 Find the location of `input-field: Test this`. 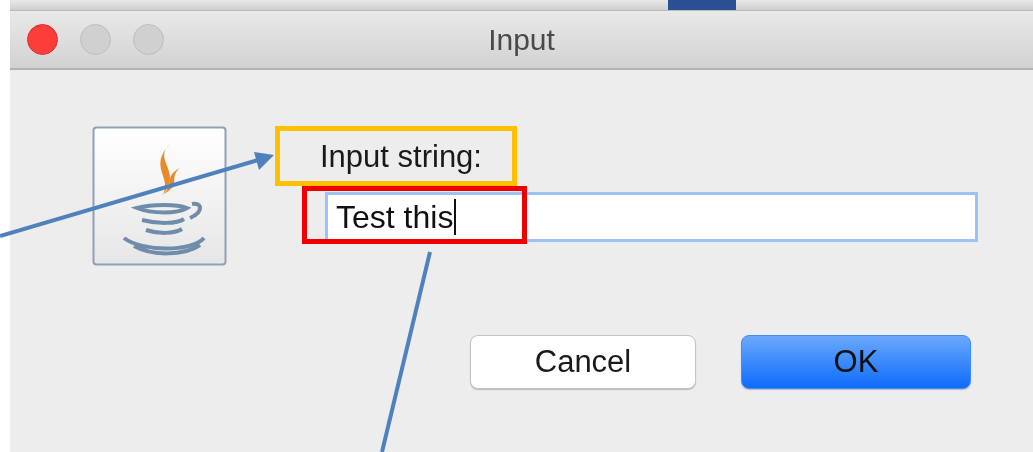

input-field: Test this is located at coordinates (651, 217).